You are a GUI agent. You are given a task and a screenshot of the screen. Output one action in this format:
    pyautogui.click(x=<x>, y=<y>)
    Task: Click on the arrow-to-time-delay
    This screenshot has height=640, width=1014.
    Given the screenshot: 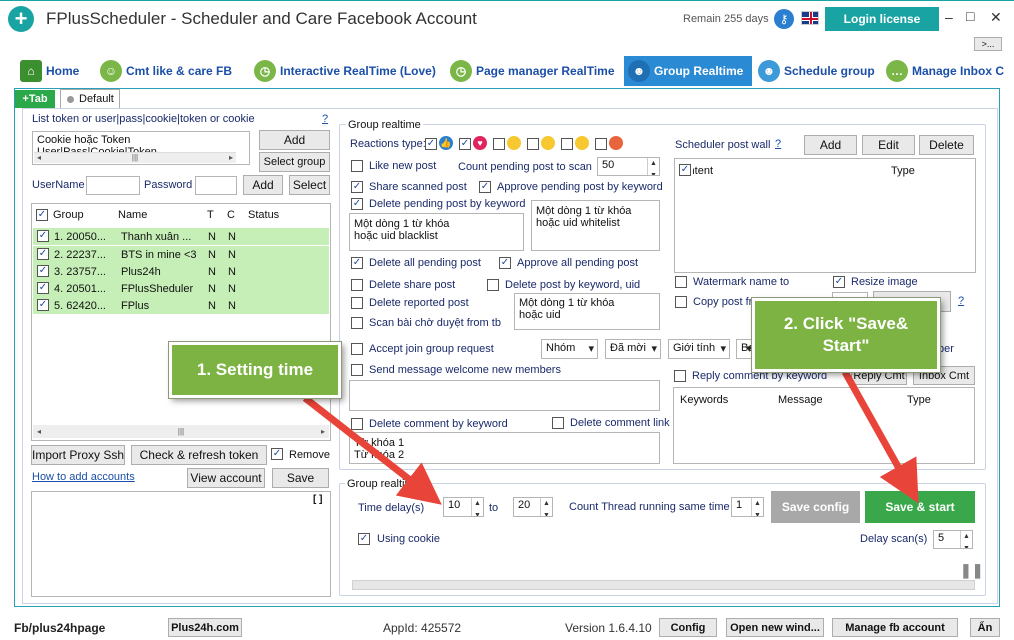 What is the action you would take?
    pyautogui.click(x=372, y=450)
    